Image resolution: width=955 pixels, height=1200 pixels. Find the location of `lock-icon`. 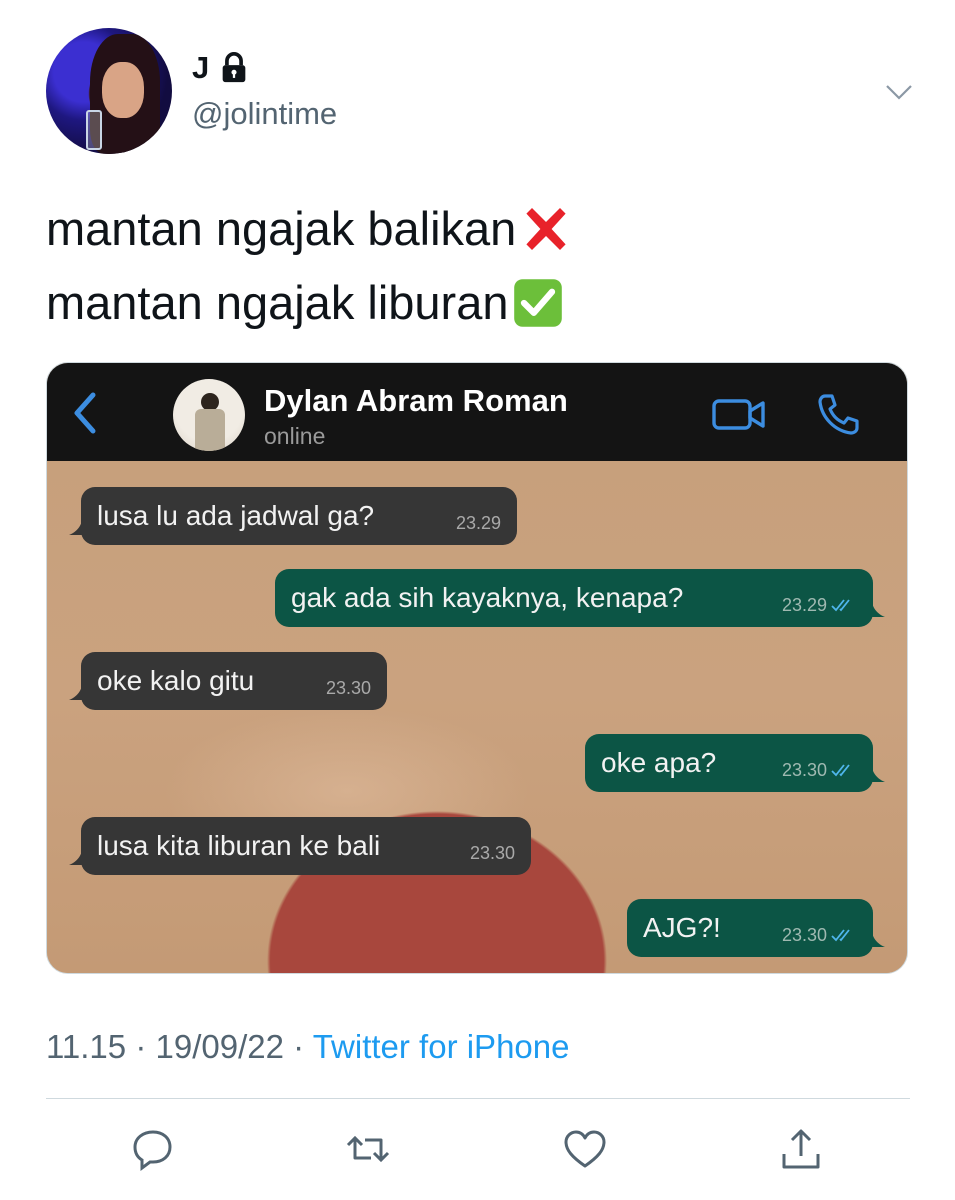

lock-icon is located at coordinates (234, 67).